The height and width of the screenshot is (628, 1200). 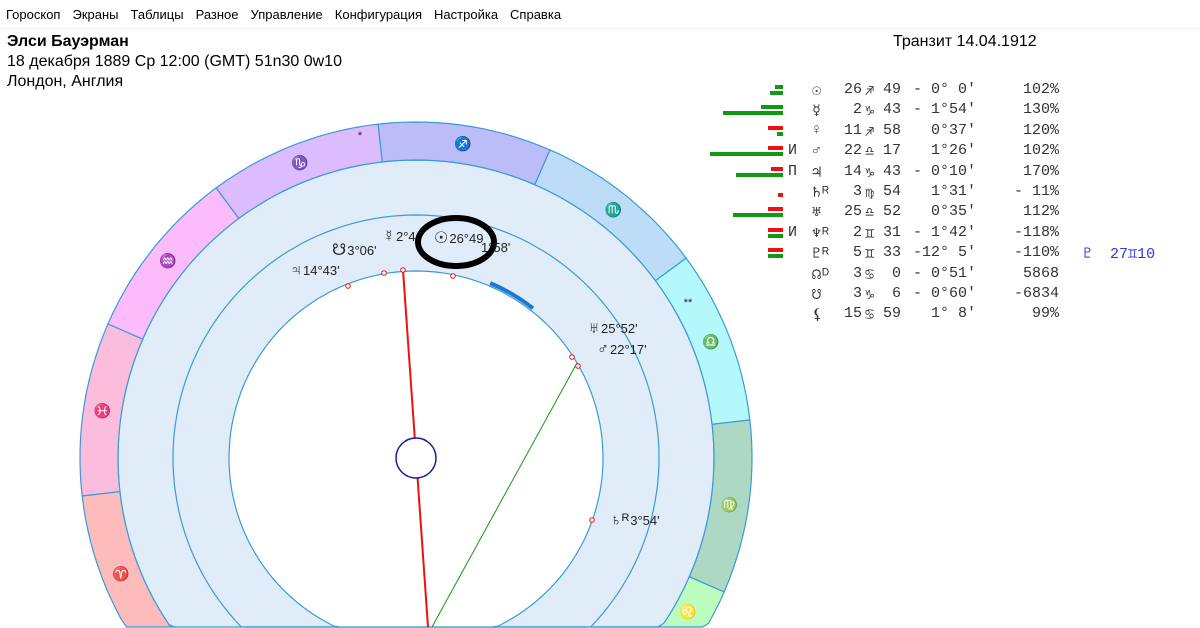 I want to click on leo-icon: ♌, so click(x=688, y=611).